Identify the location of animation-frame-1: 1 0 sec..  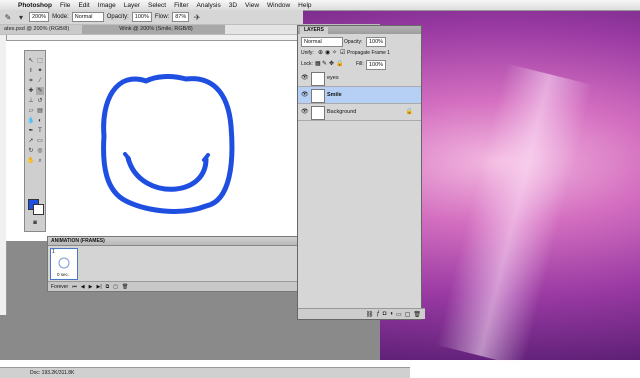
(64, 264).